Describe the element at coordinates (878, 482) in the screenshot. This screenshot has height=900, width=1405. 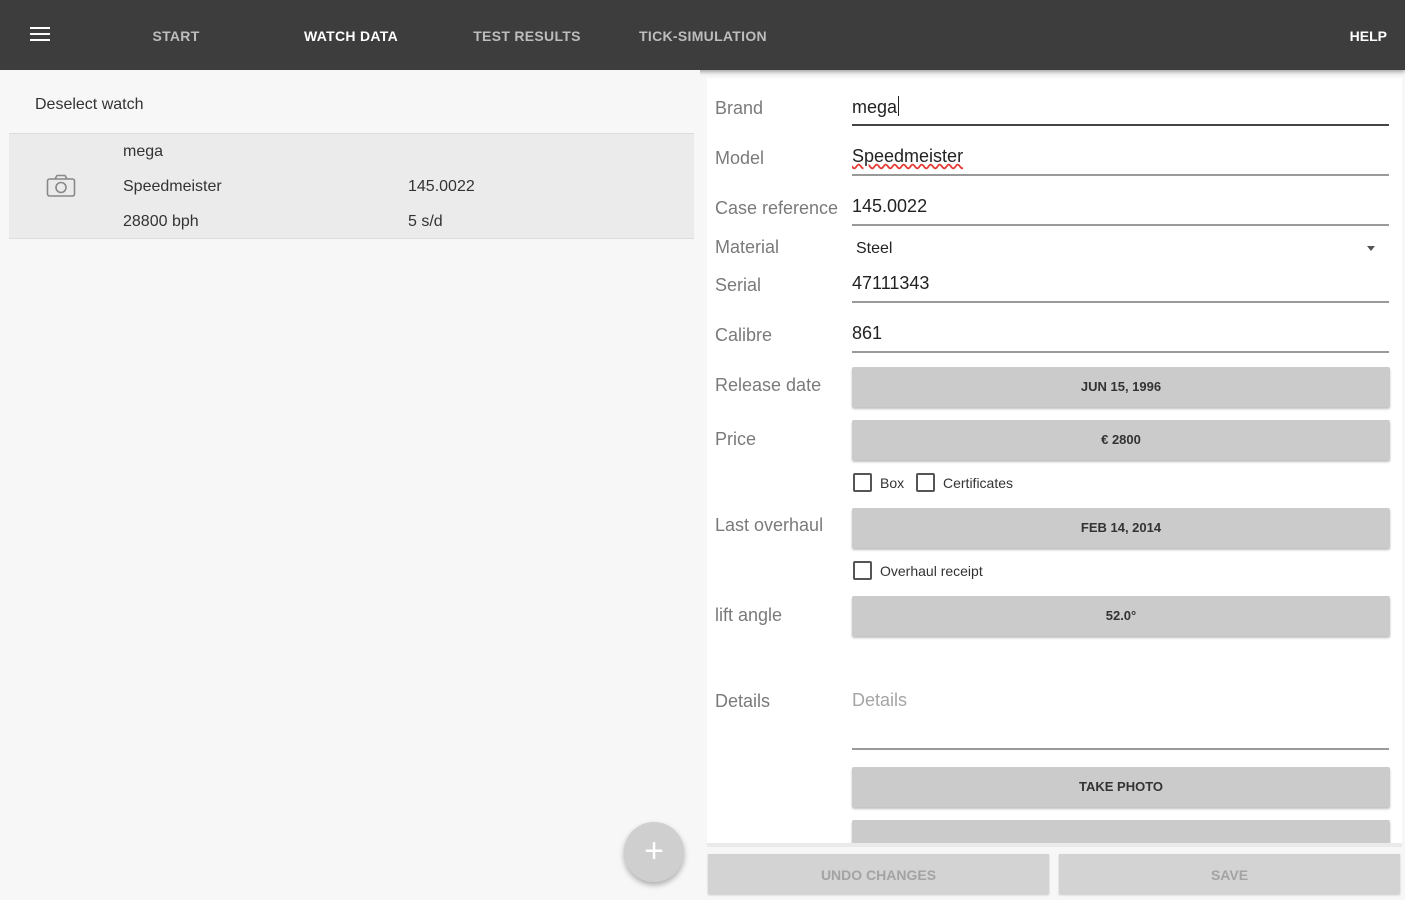
I see `box-checkbox: Box` at that location.